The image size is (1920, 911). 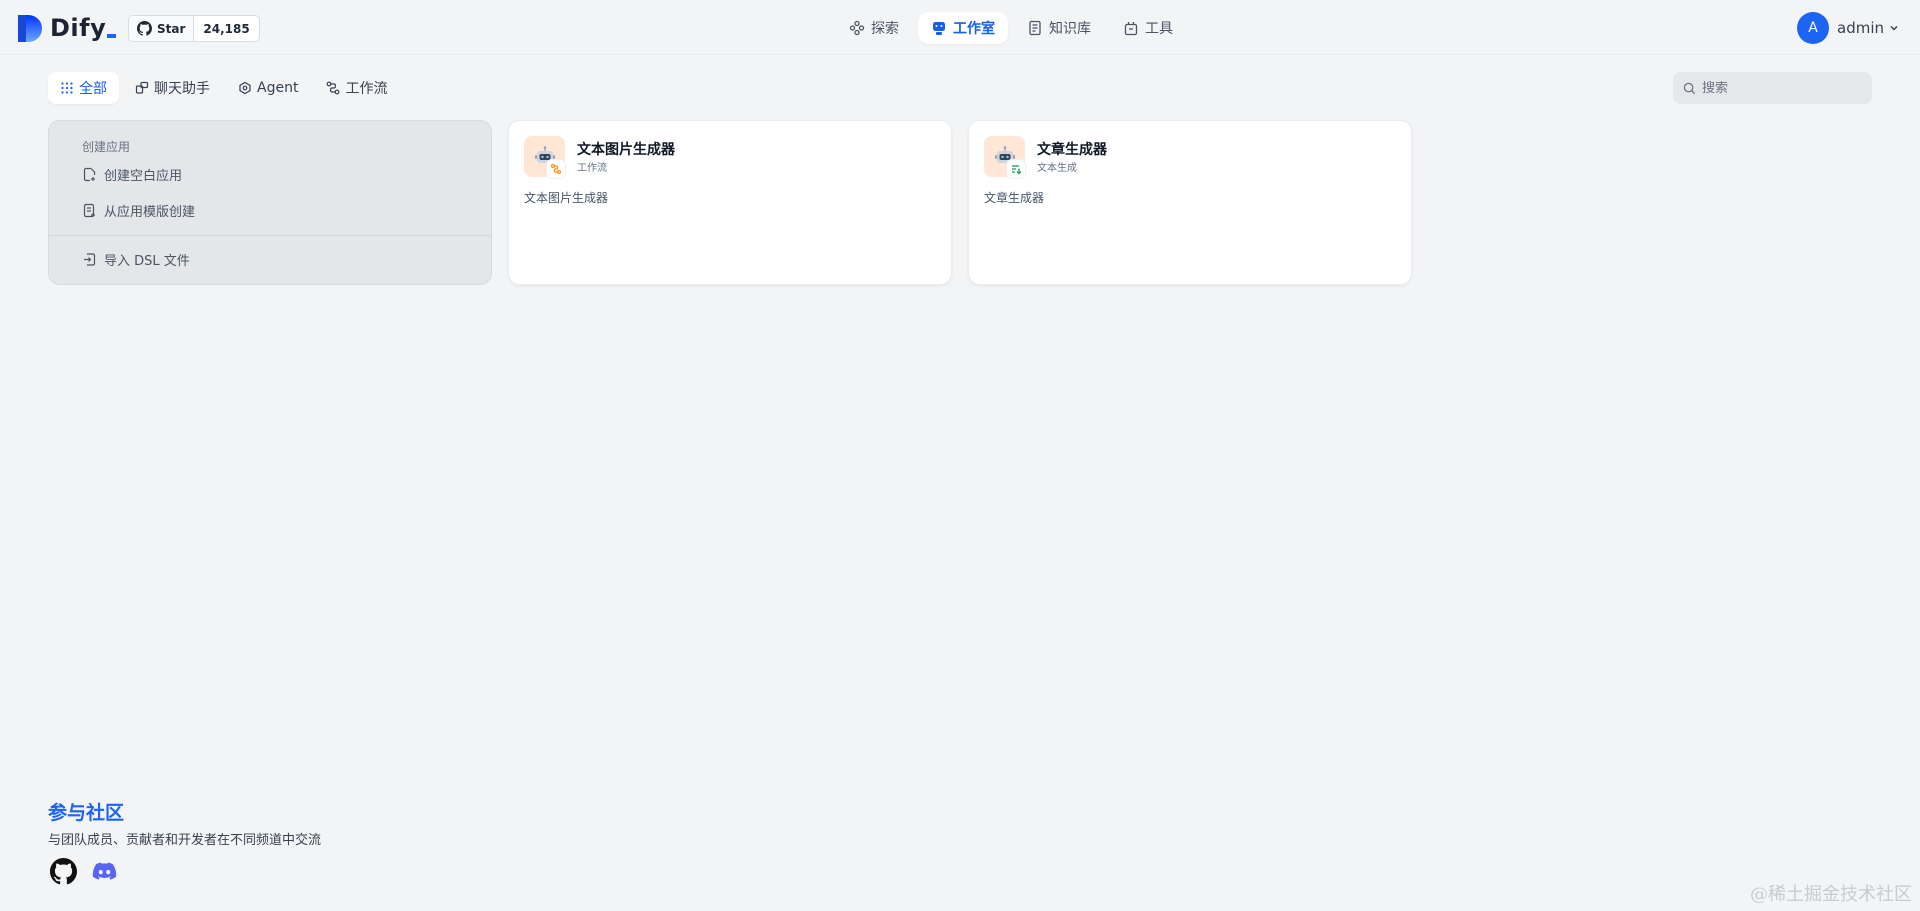 I want to click on nav-knowledge: 知识库, so click(x=1059, y=28).